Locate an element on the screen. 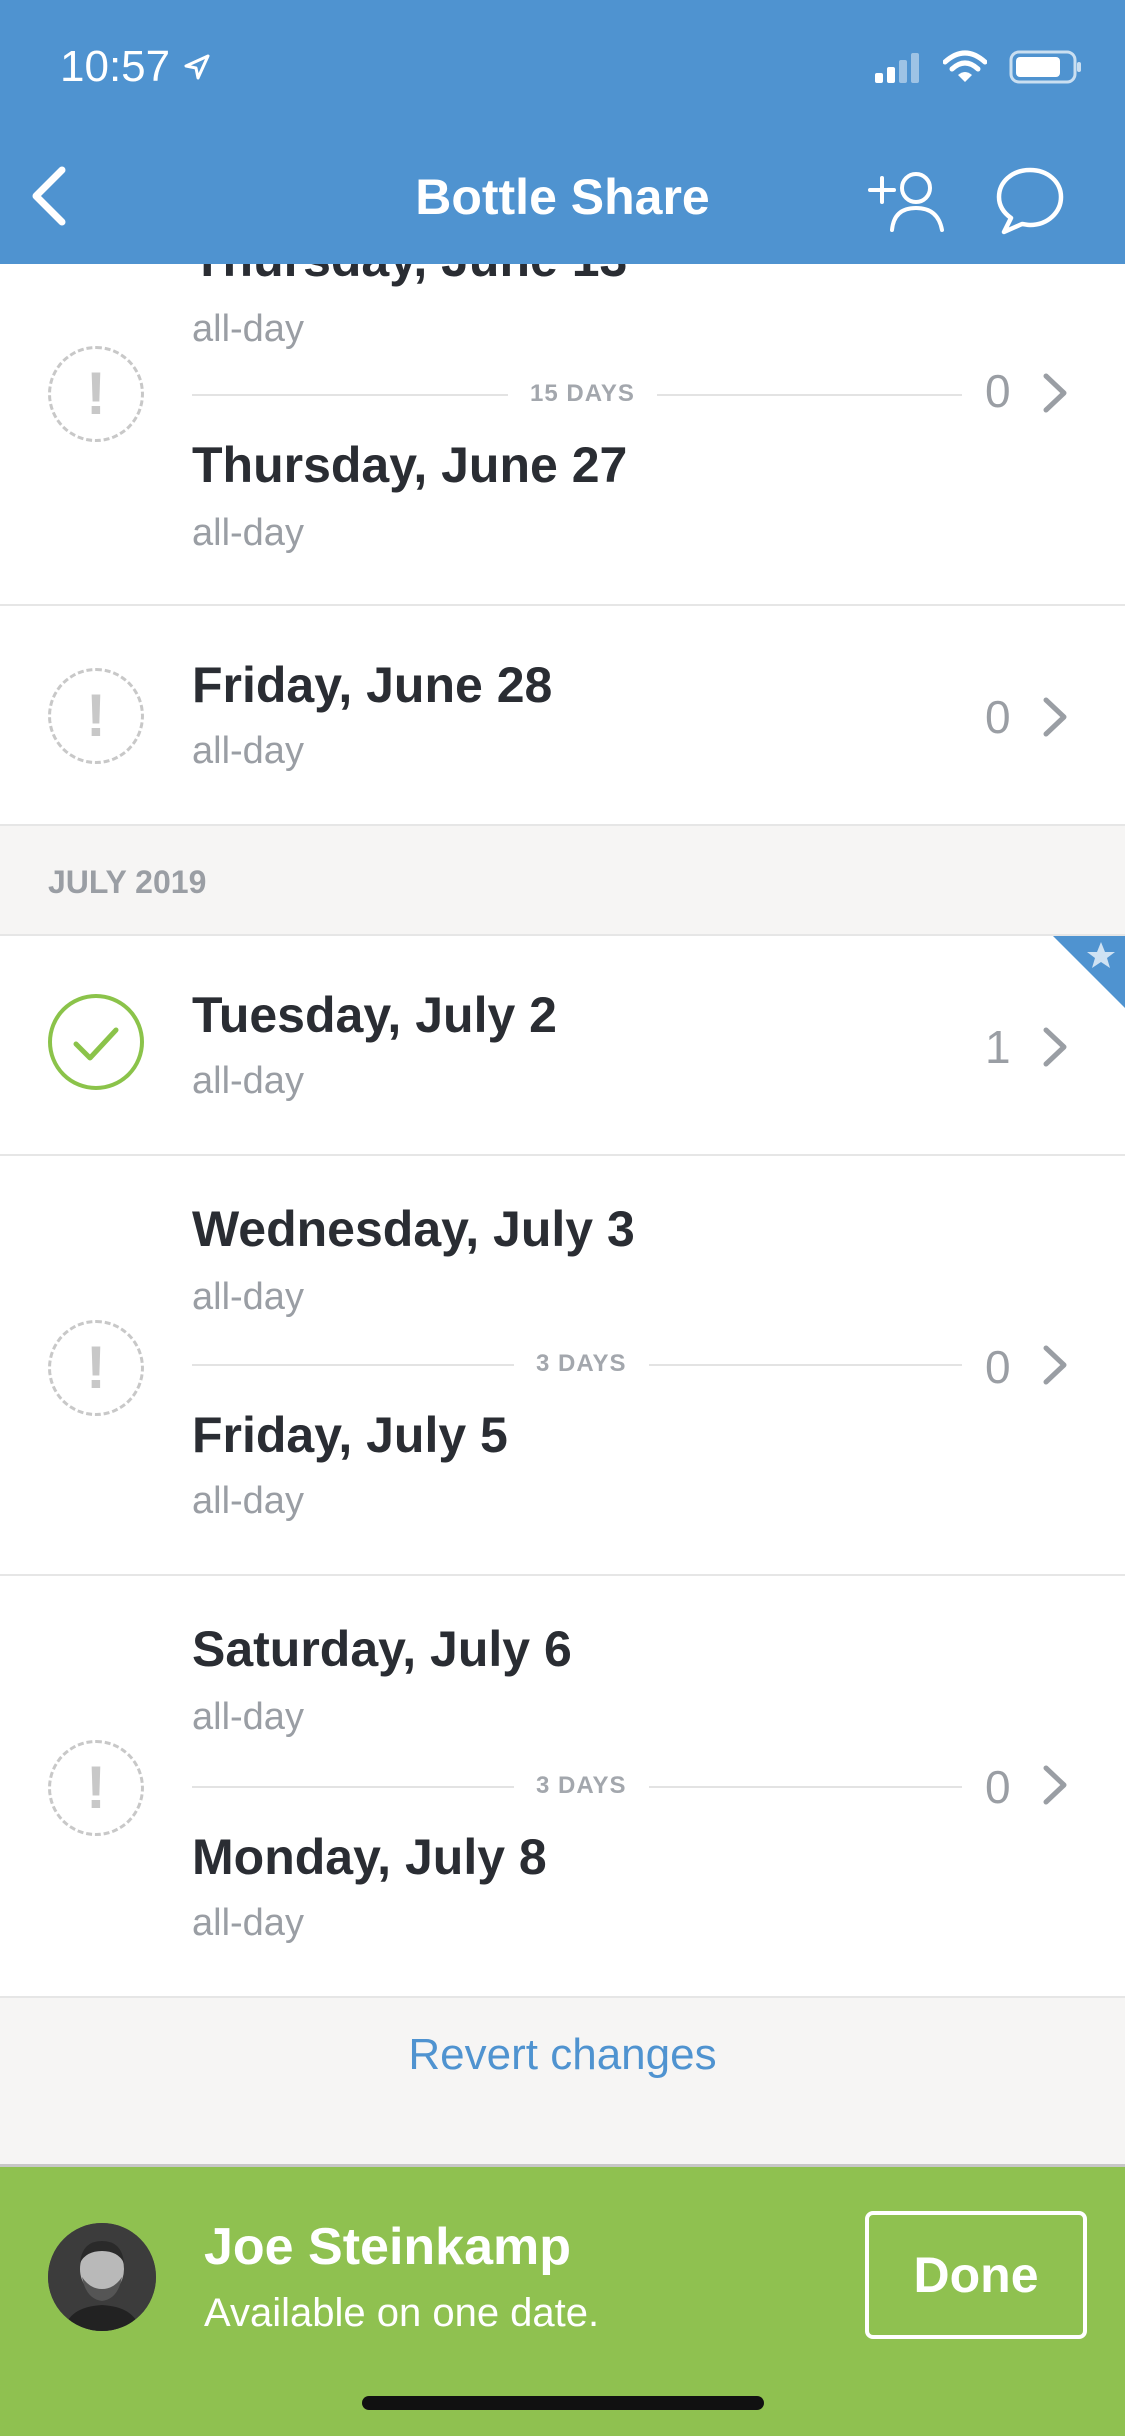 Image resolution: width=1125 pixels, height=2436 pixels. page-title: Bottle Share is located at coordinates (562, 197).